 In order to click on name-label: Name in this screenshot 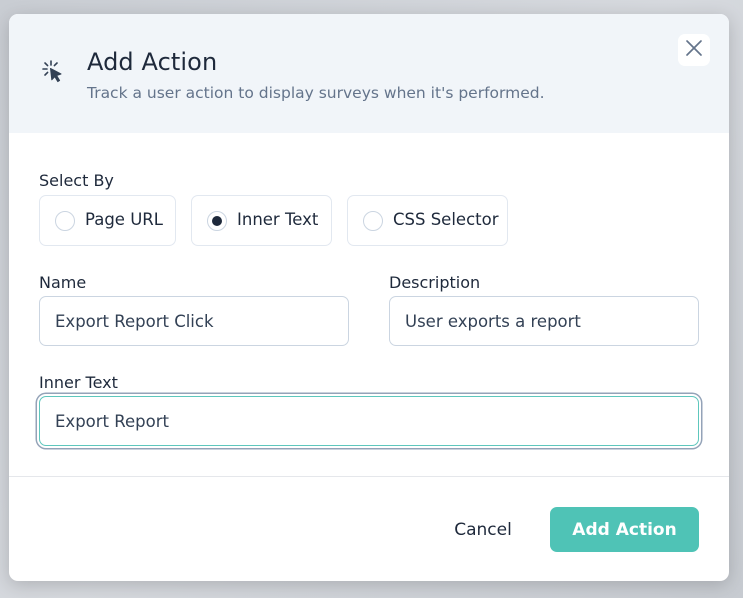, I will do `click(63, 282)`.